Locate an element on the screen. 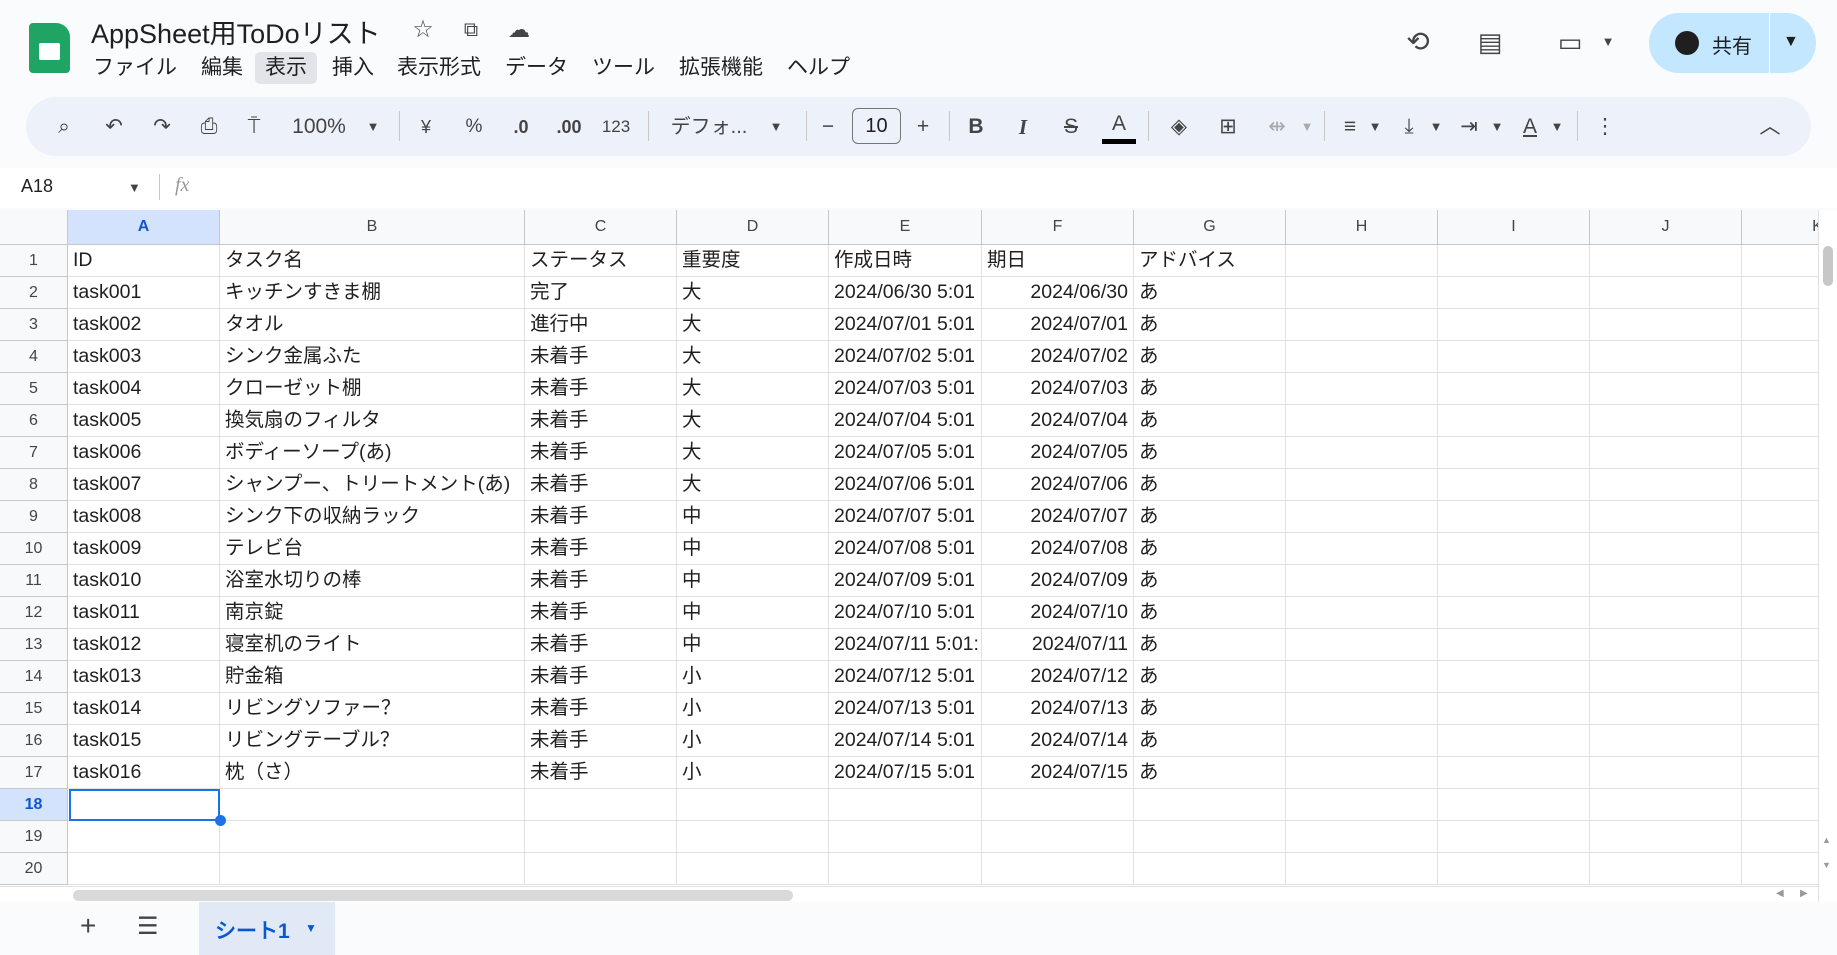 The image size is (1837, 955). sheet-tab-dropdown-icon: ▼ is located at coordinates (311, 928).